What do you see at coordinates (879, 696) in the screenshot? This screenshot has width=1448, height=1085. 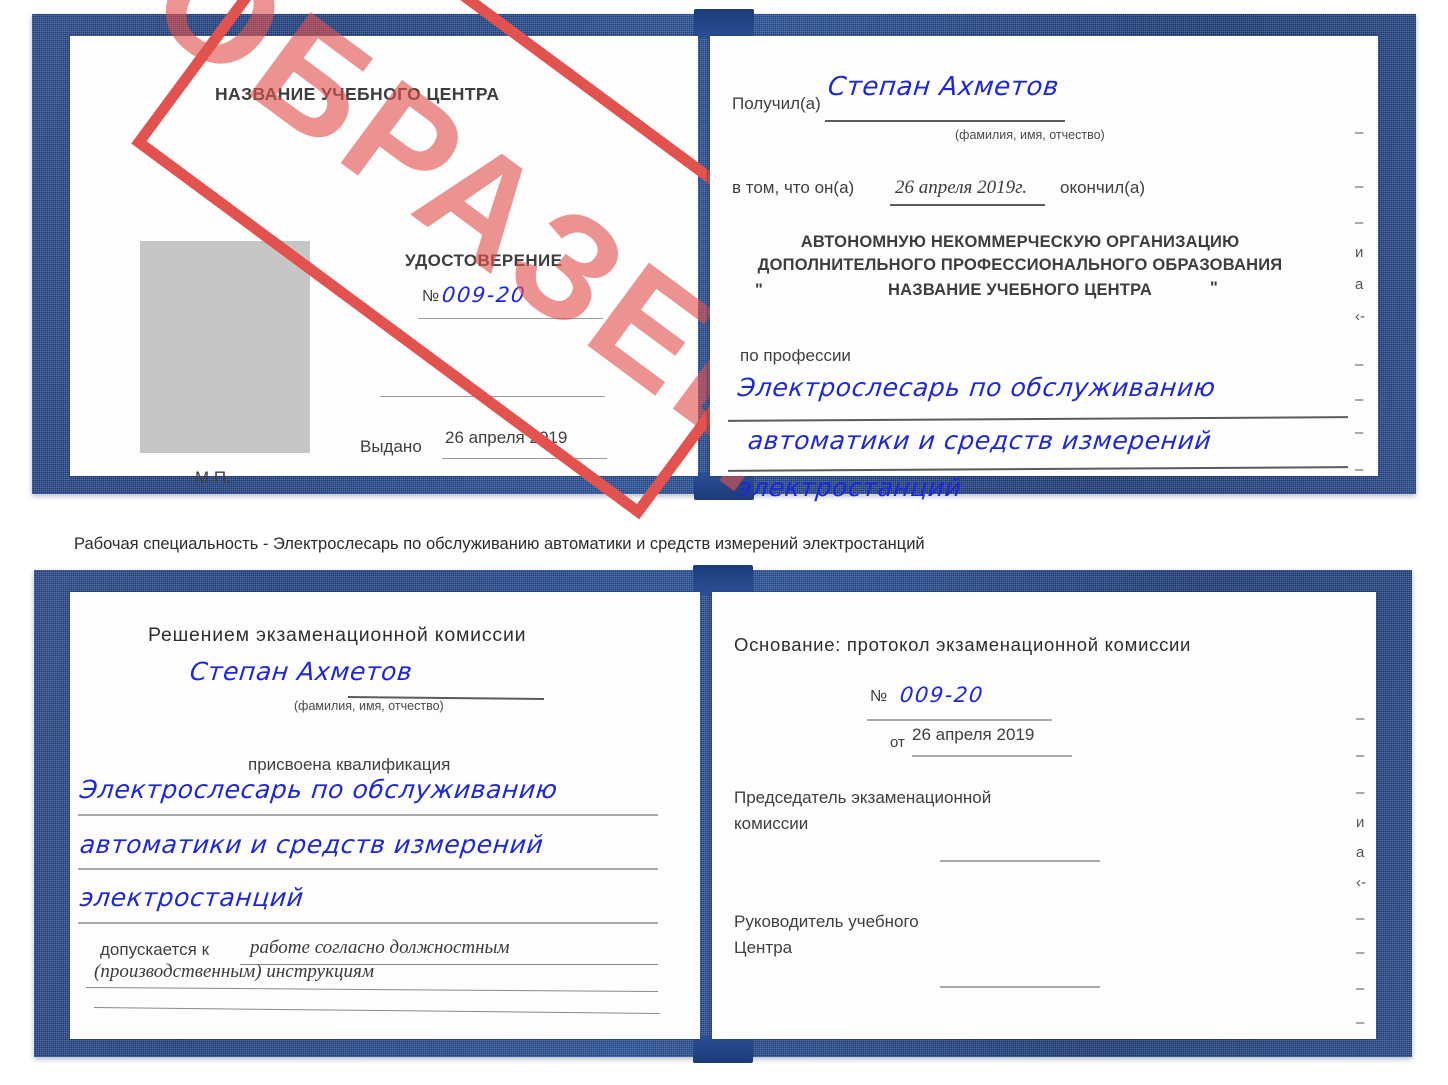 I see `protocol-number-label: №` at bounding box center [879, 696].